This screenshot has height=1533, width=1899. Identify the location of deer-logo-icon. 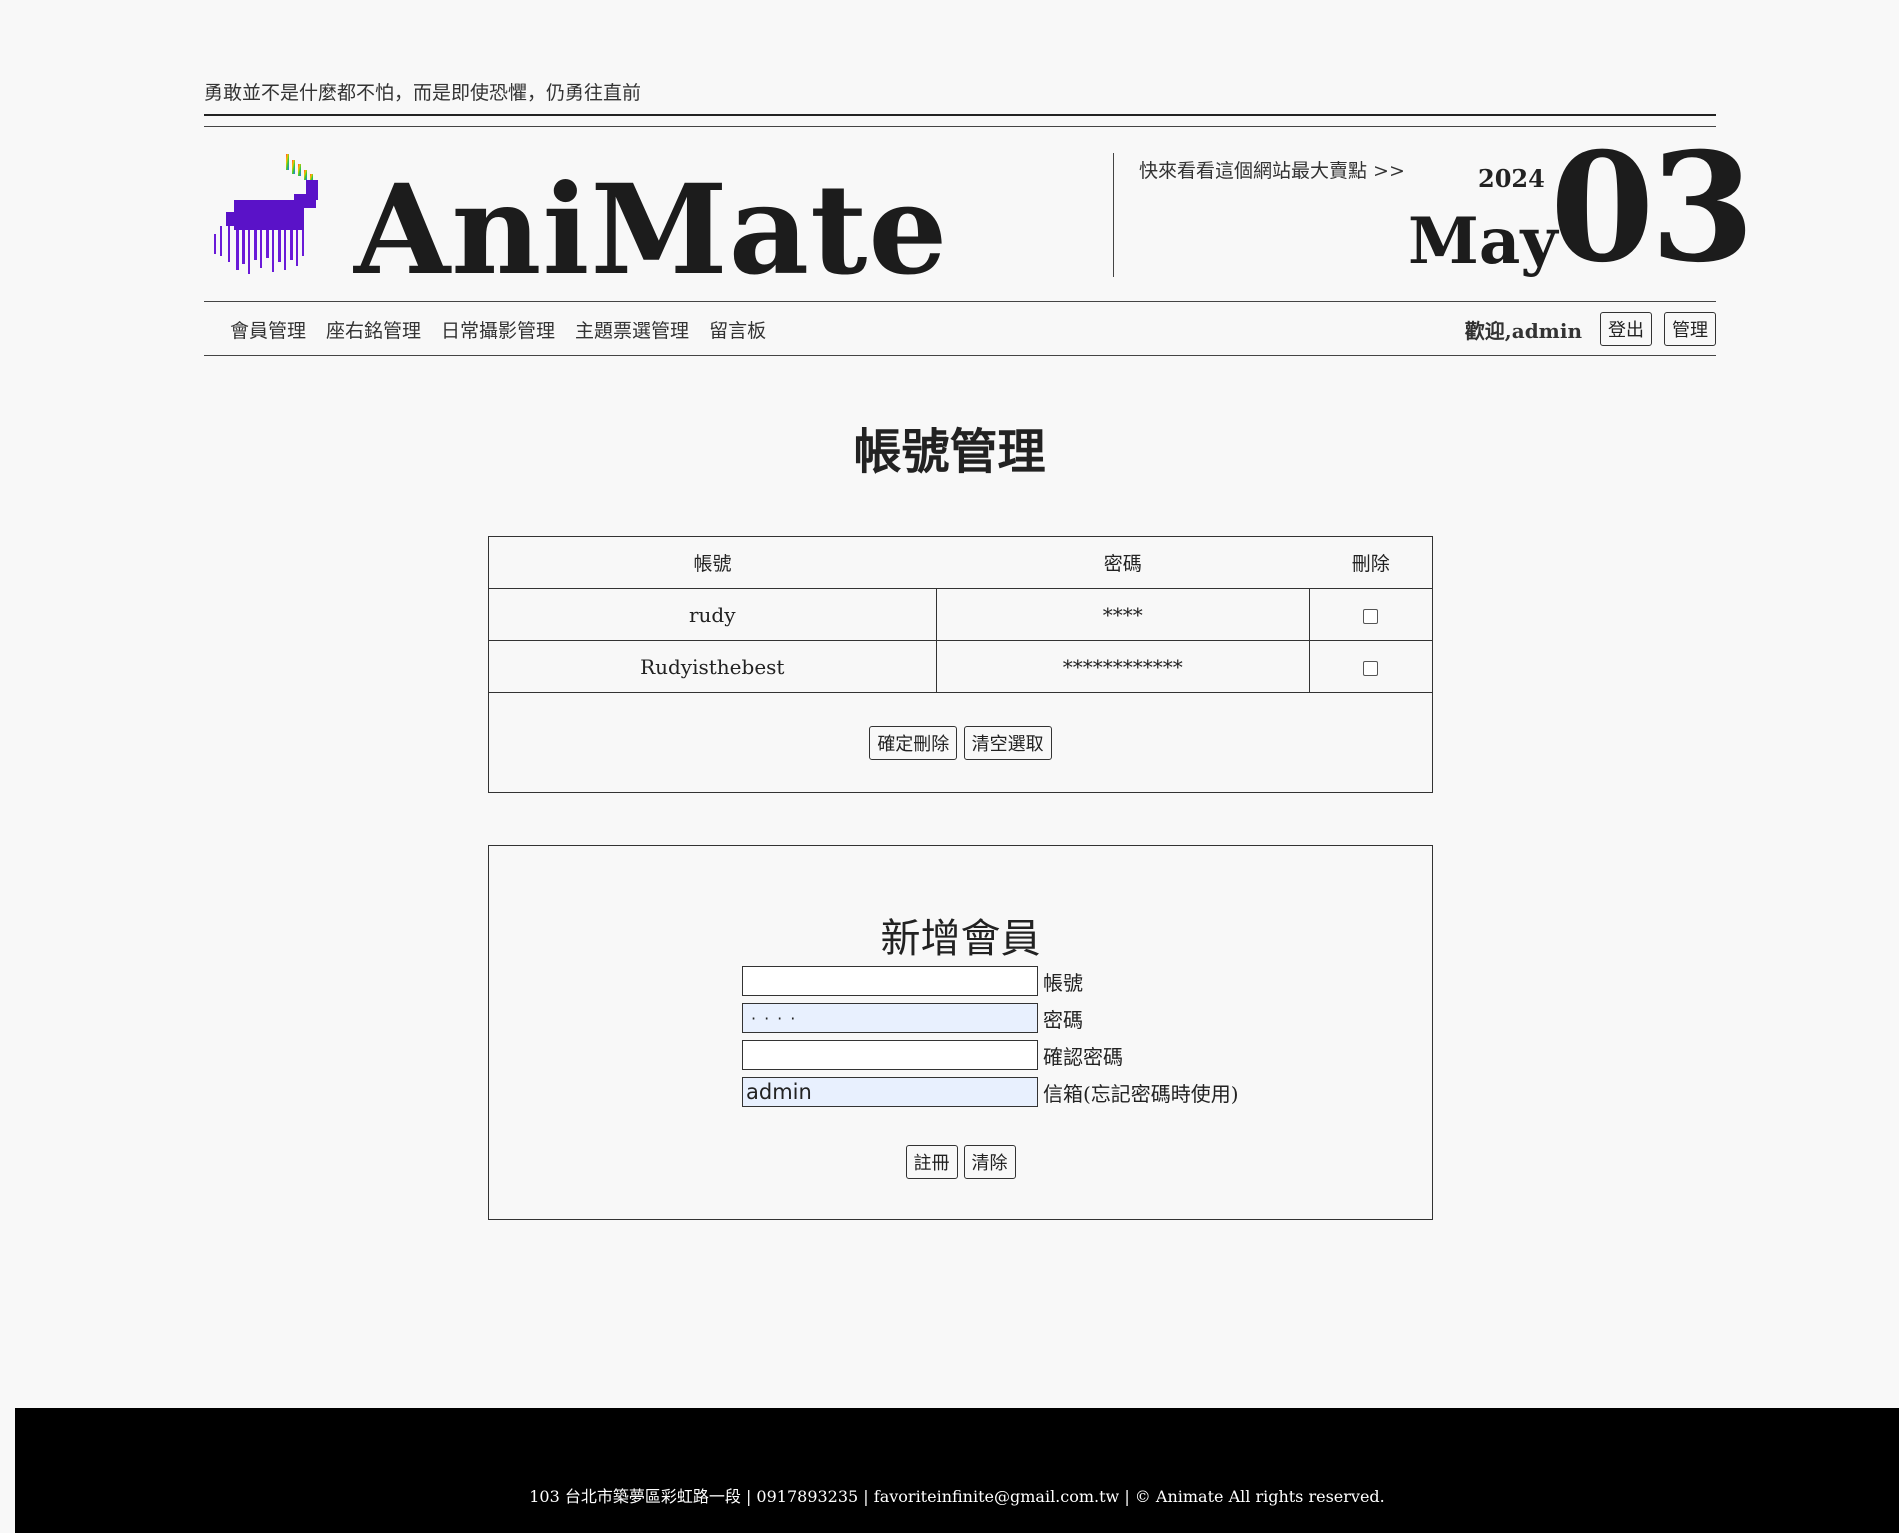
(266, 214).